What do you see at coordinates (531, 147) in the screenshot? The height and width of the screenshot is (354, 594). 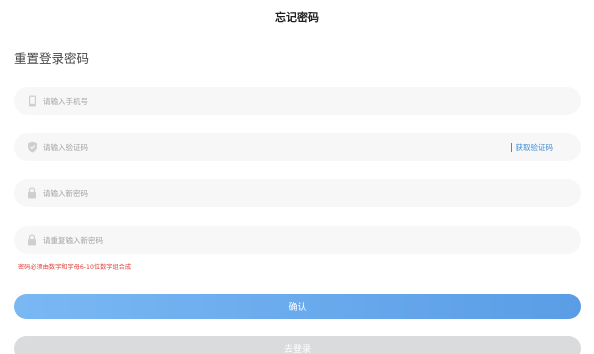 I see `get-code-button: 获取验证码` at bounding box center [531, 147].